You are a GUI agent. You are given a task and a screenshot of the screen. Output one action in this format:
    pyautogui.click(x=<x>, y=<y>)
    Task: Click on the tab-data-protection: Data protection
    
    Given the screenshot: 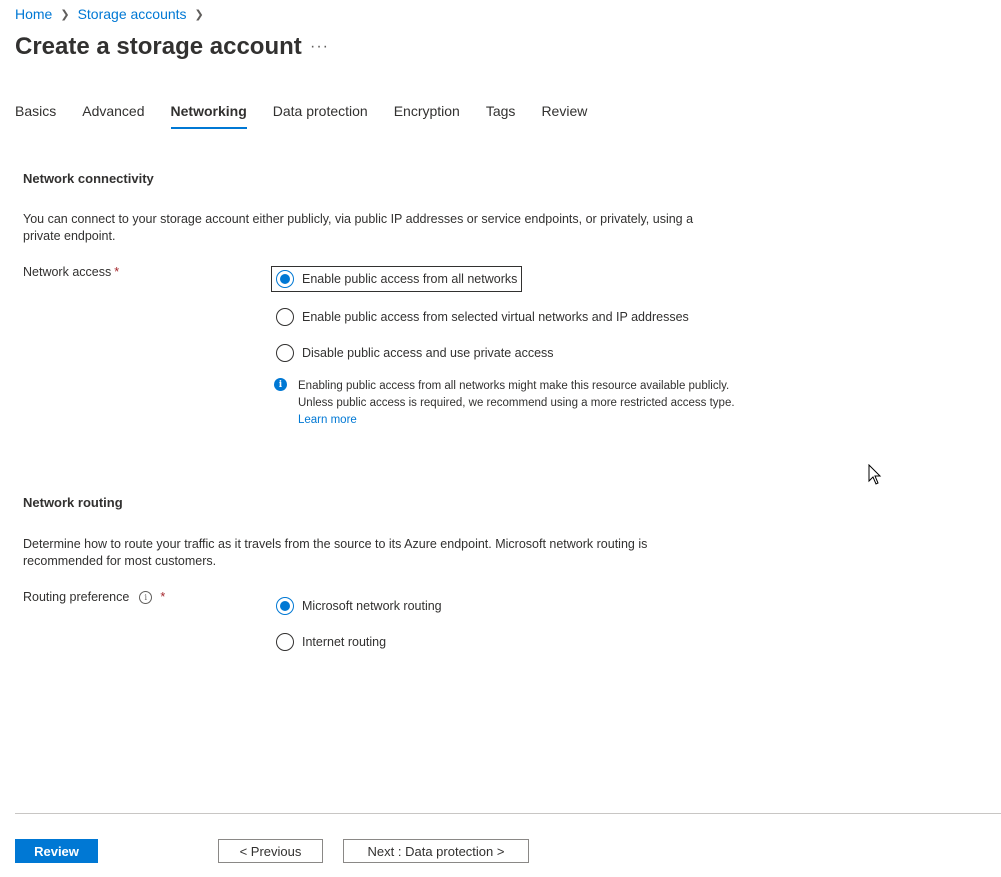 What is the action you would take?
    pyautogui.click(x=320, y=115)
    